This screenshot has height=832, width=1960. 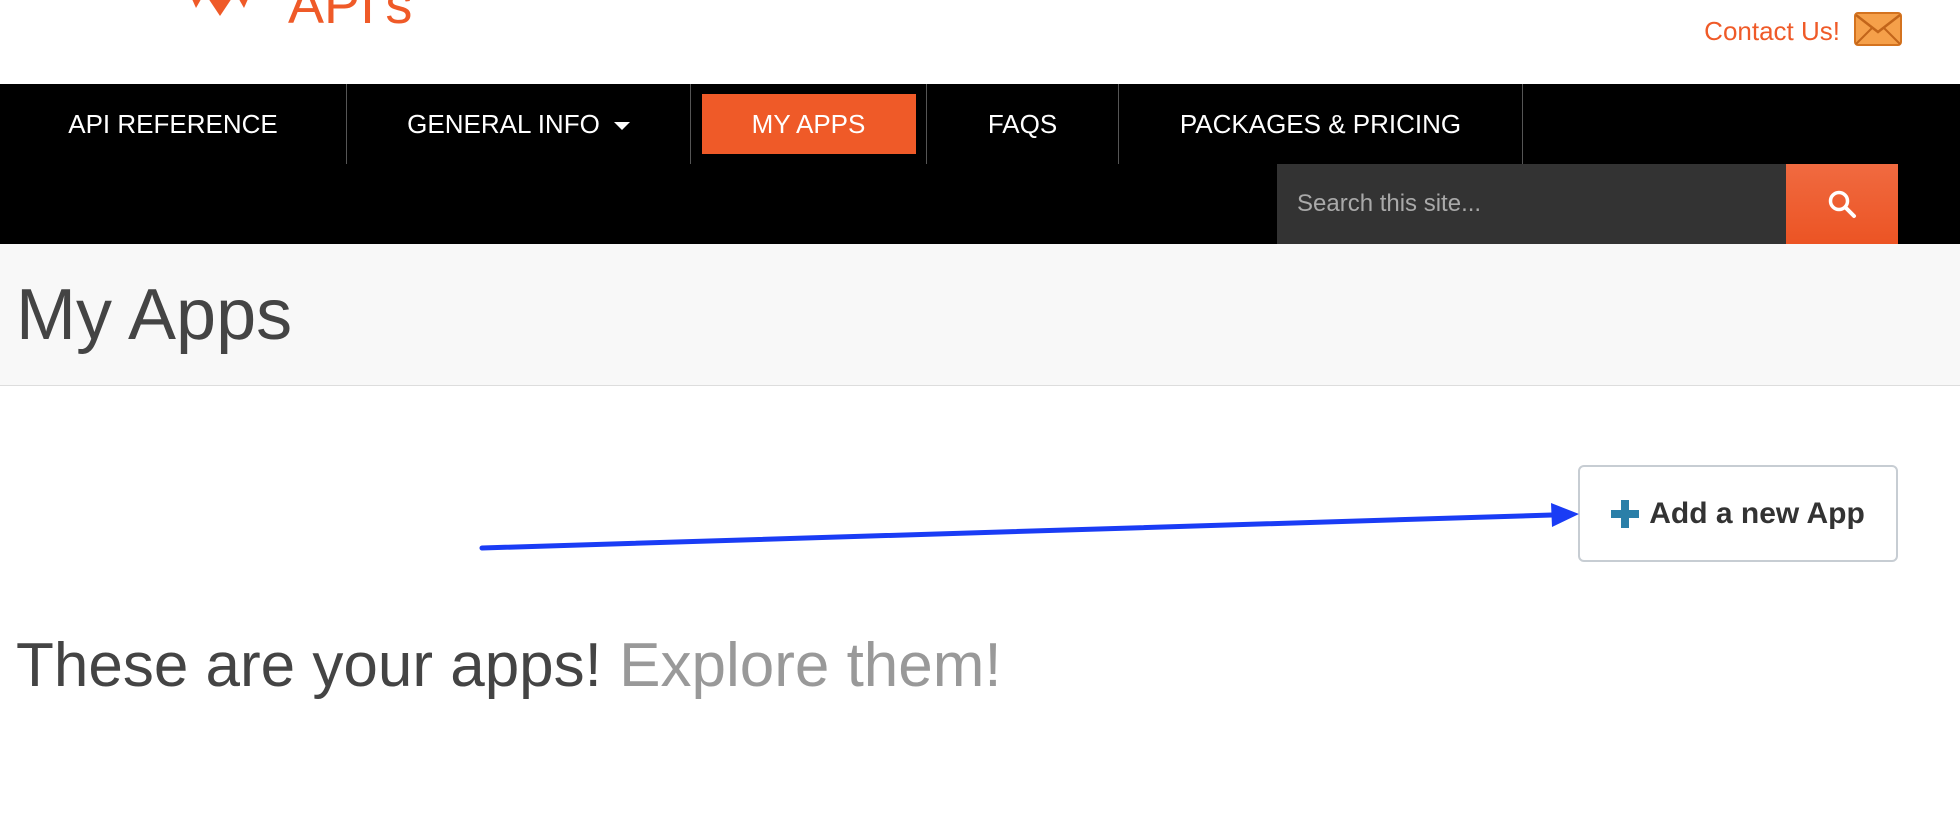 I want to click on nav-item-general-info: GENERAL INFO, so click(x=519, y=124).